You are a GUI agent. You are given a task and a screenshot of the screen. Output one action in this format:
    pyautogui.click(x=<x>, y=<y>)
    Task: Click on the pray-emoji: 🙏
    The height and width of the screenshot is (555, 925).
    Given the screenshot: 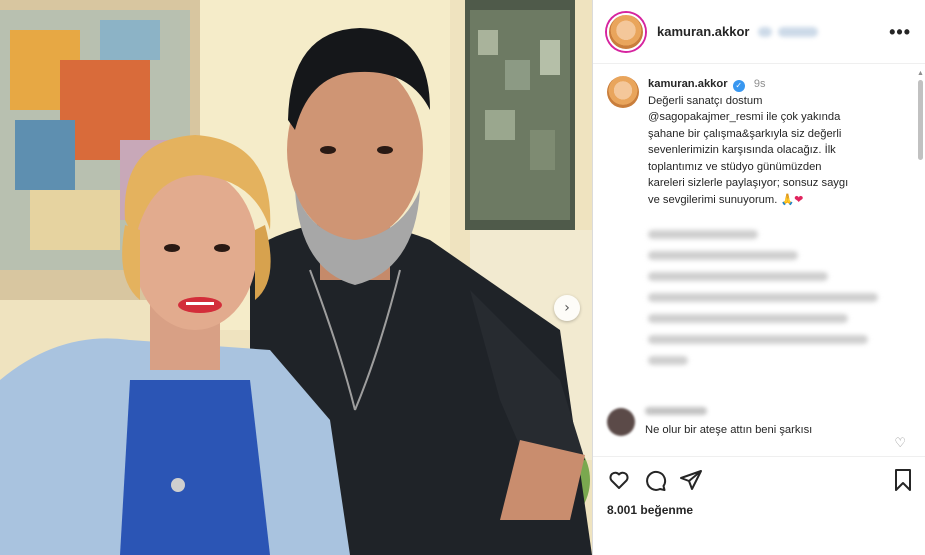 What is the action you would take?
    pyautogui.click(x=787, y=199)
    